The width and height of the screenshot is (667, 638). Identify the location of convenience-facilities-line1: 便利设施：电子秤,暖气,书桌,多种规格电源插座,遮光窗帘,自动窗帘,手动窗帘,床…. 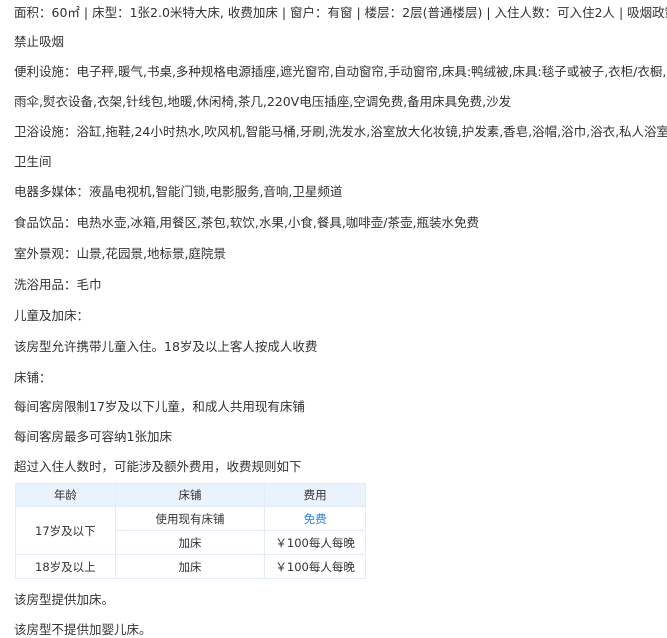
(340, 71).